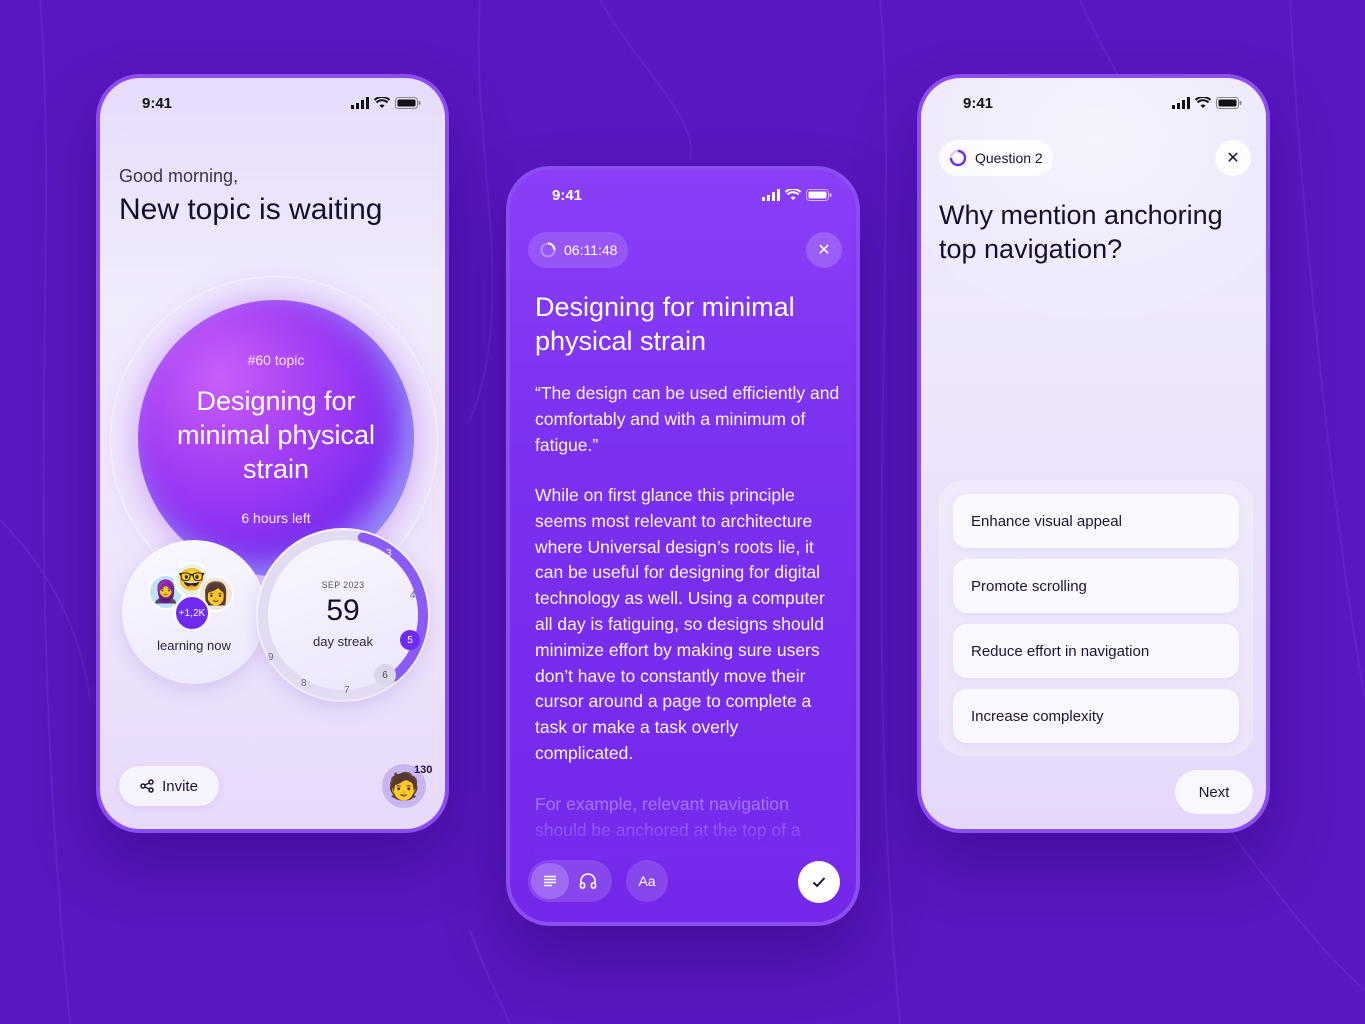 The height and width of the screenshot is (1024, 1365). What do you see at coordinates (276, 360) in the screenshot?
I see `topic-tag: #60 topic` at bounding box center [276, 360].